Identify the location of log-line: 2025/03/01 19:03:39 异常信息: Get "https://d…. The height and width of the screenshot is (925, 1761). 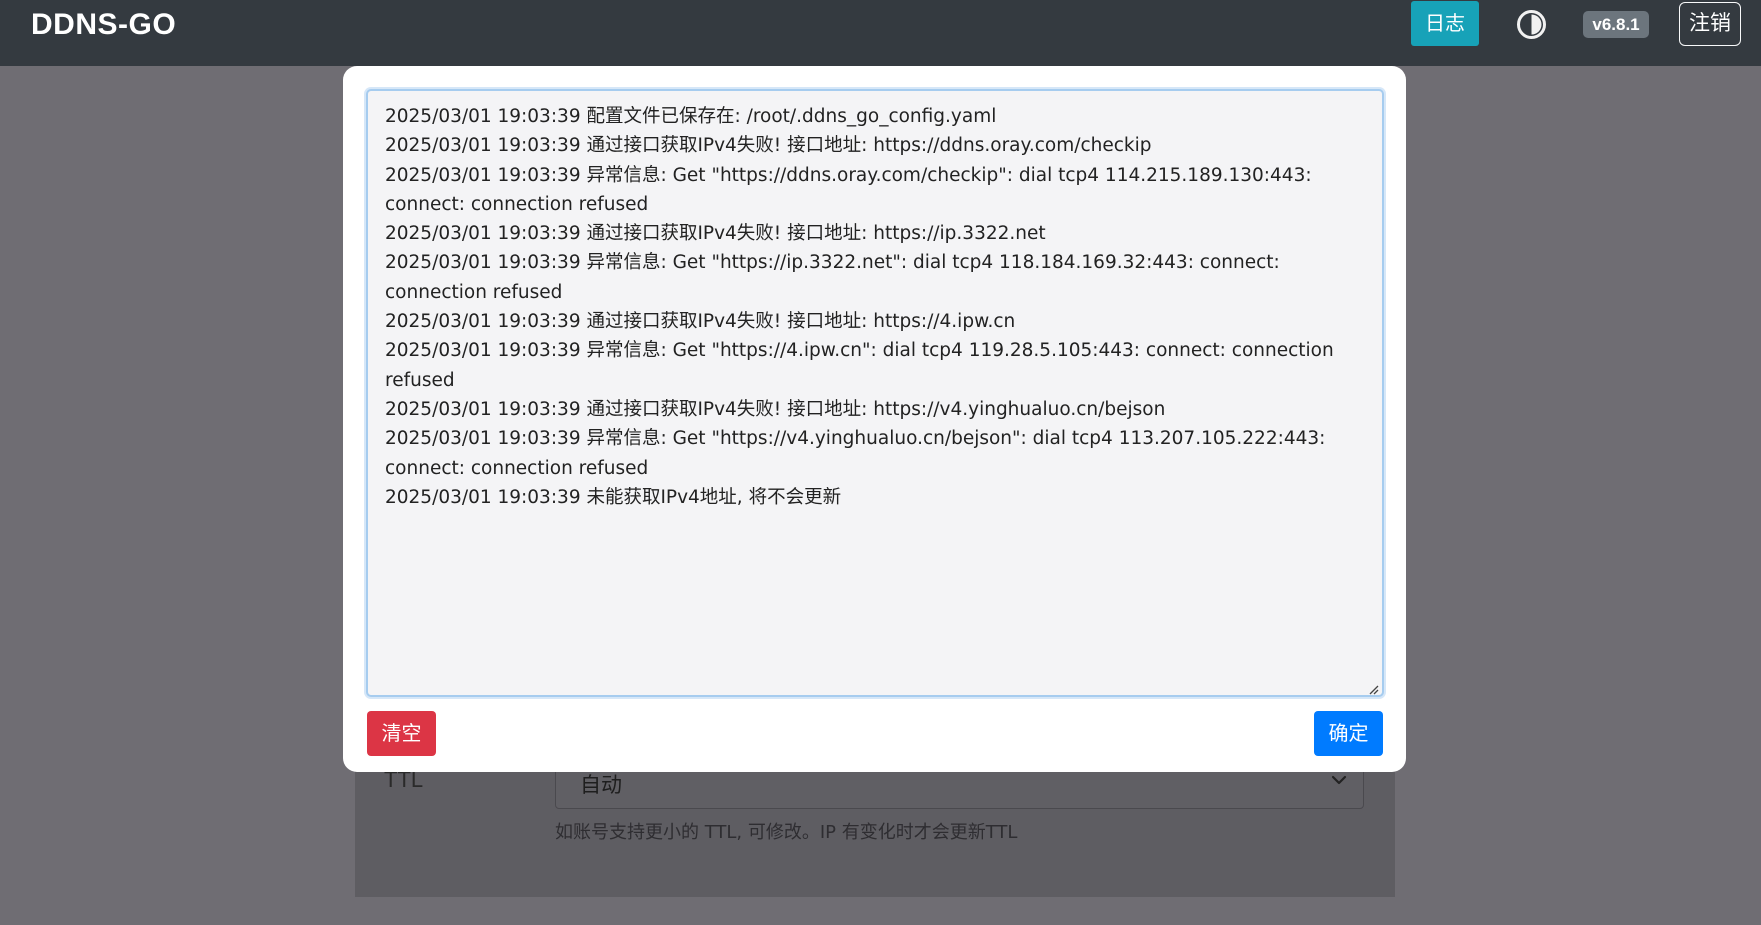
(851, 189).